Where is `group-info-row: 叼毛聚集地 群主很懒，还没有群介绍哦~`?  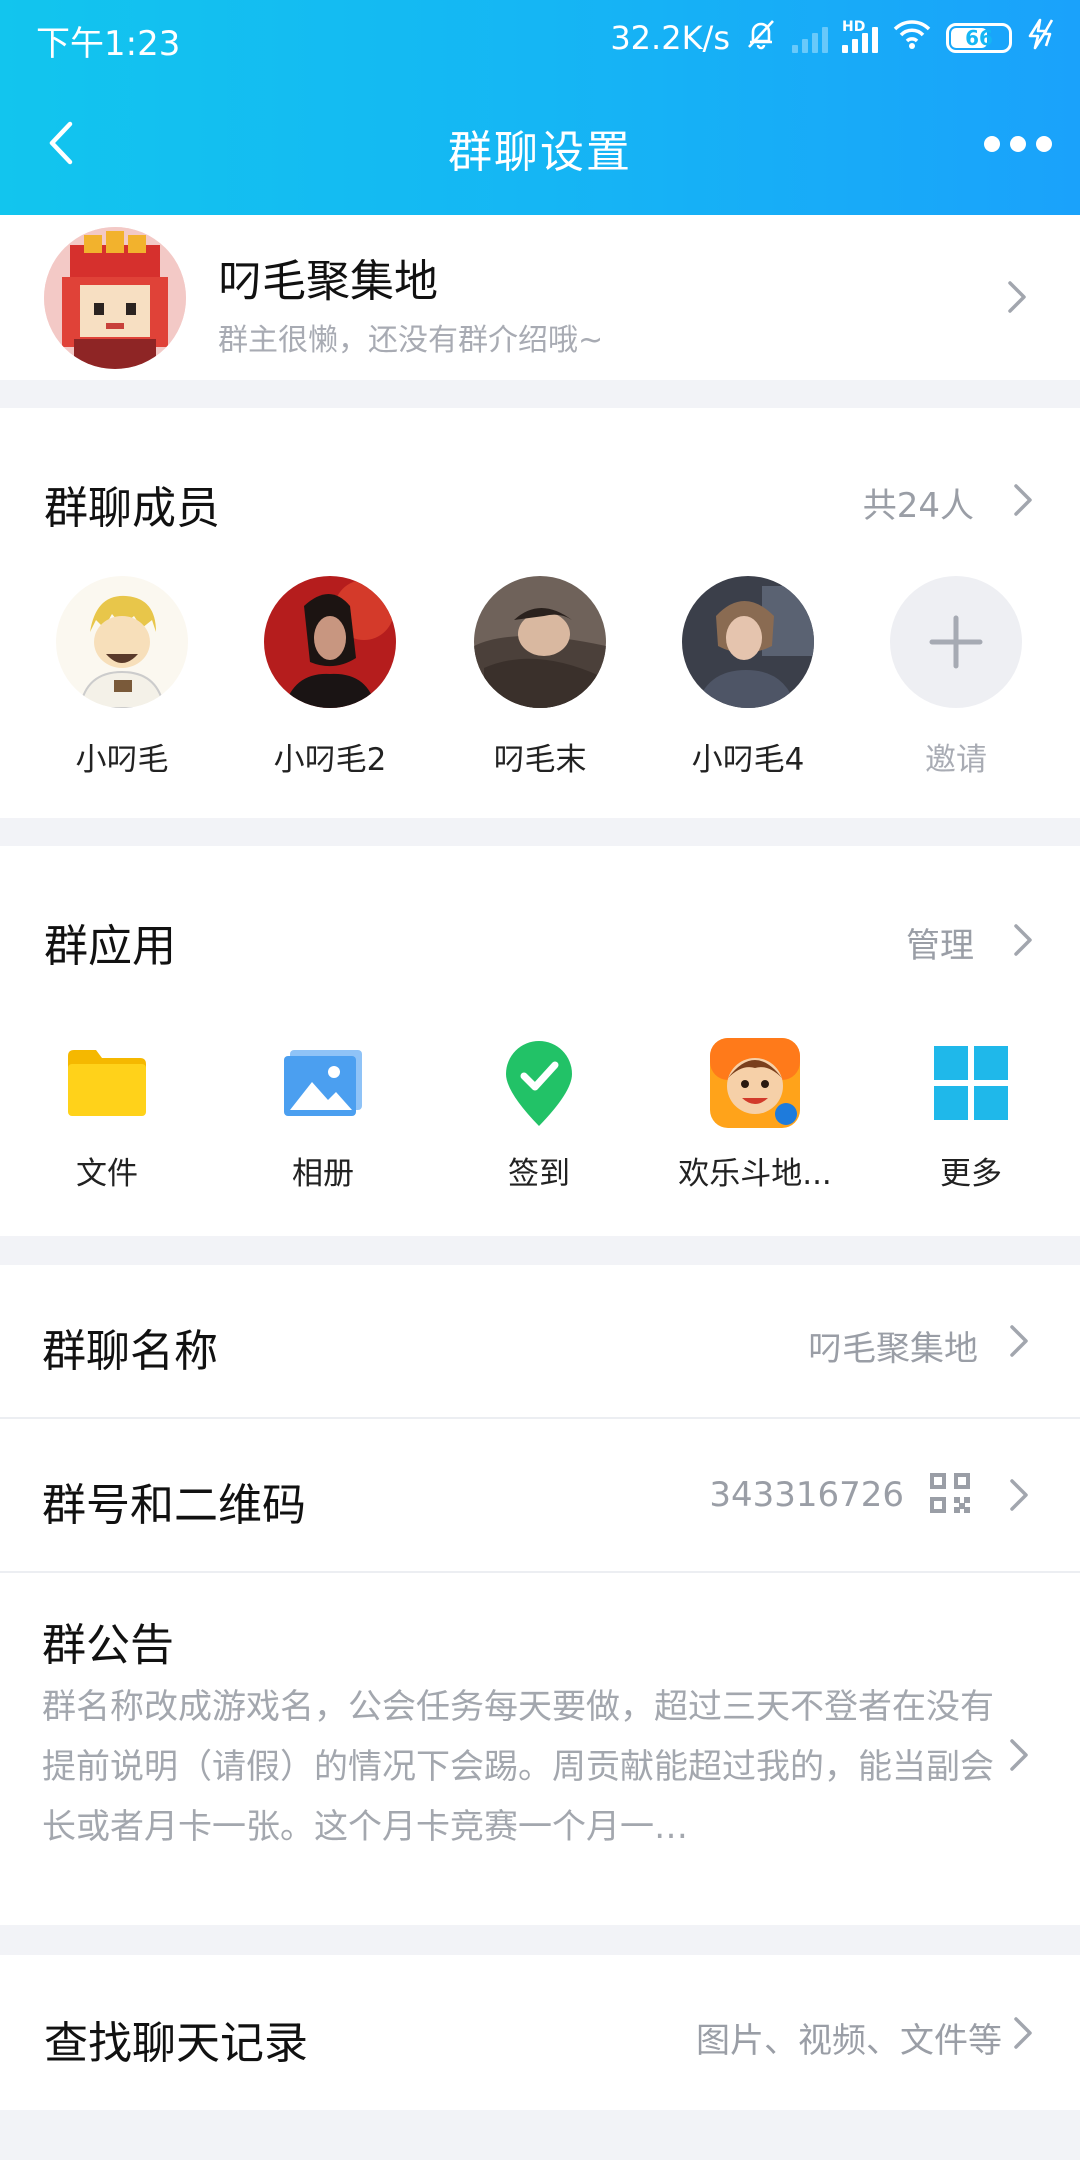 group-info-row: 叼毛聚集地 群主很懒，还没有群介绍哦~ is located at coordinates (540, 297).